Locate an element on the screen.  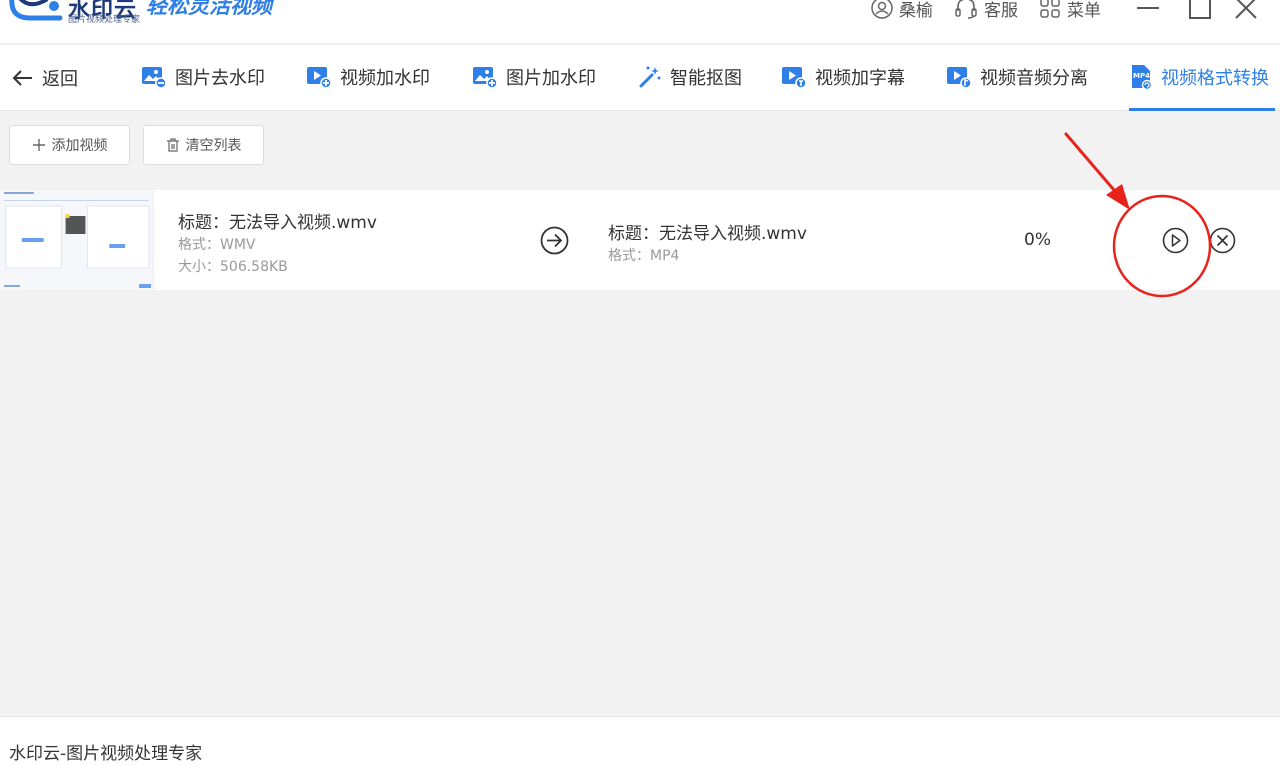
menu-button: 菜单 is located at coordinates (1070, 10).